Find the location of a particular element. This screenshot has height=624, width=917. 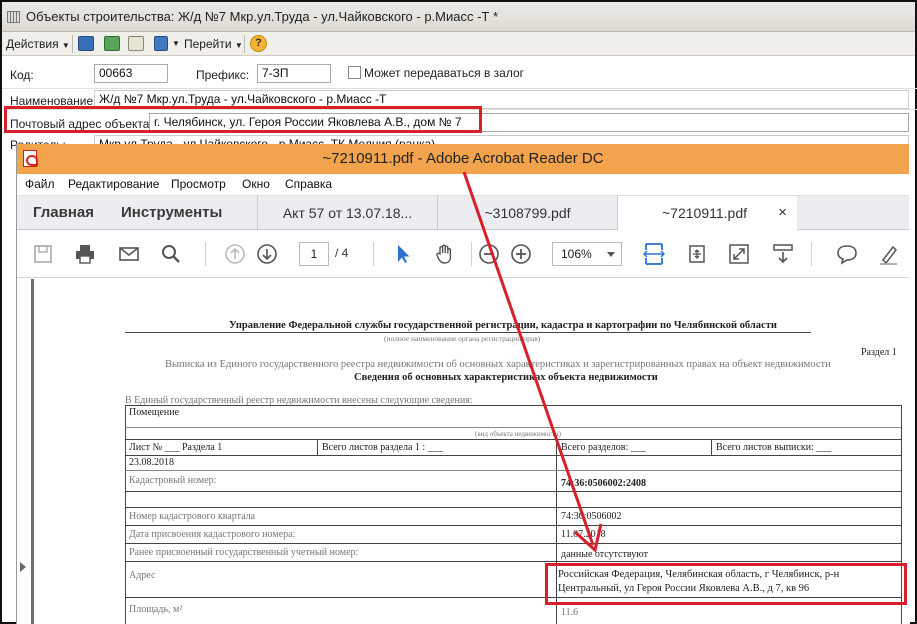

zoom-select: 106% is located at coordinates (587, 254).